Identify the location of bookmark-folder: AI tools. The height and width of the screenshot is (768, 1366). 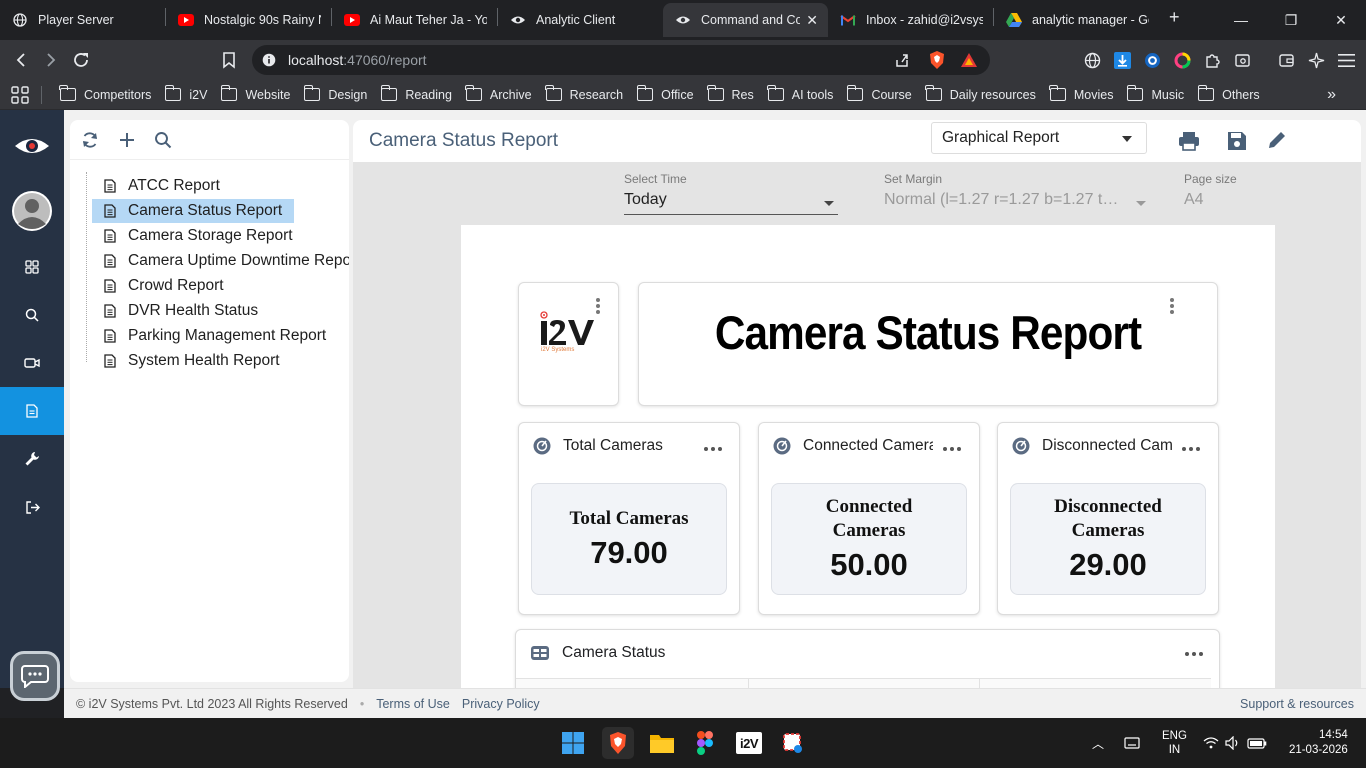
(800, 93).